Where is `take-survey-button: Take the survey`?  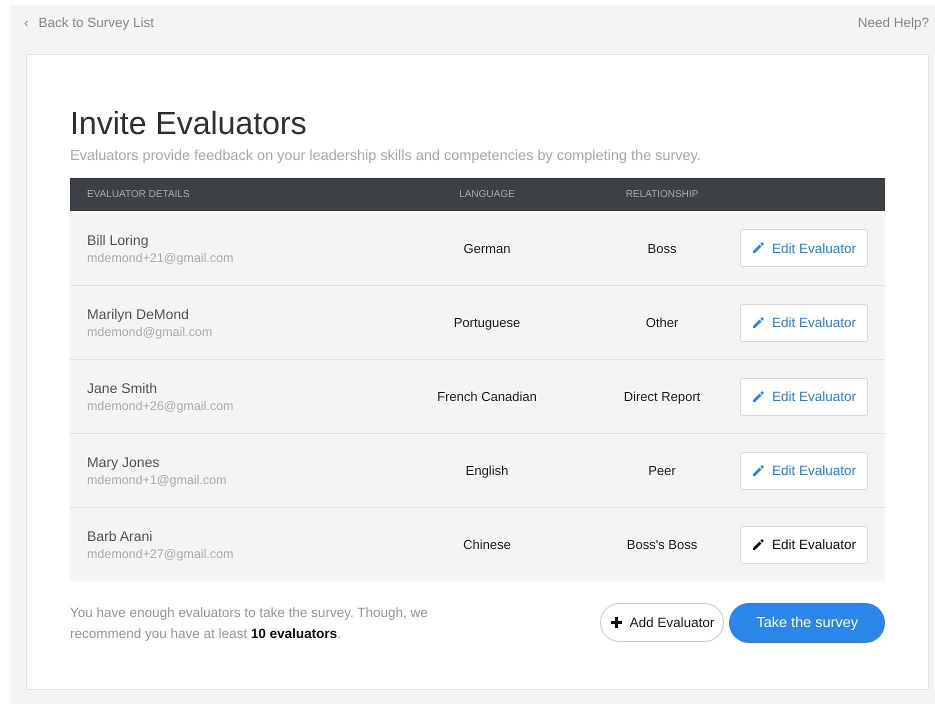 take-survey-button: Take the survey is located at coordinates (807, 623).